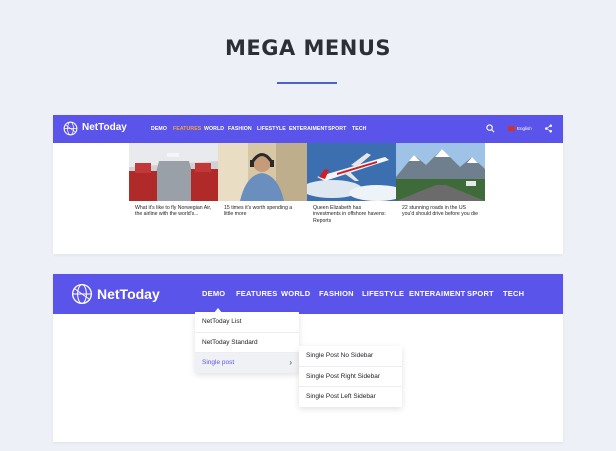  Describe the element at coordinates (308, 48) in the screenshot. I see `page-title: MEGA MENUS` at that location.